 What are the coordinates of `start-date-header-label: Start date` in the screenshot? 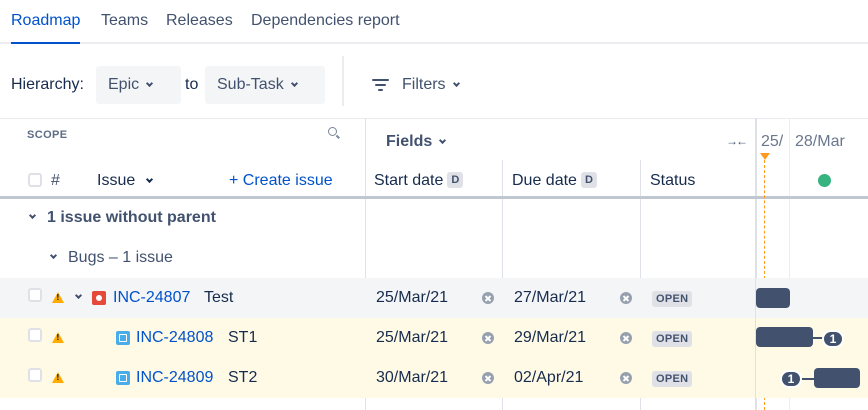 It's located at (409, 180).